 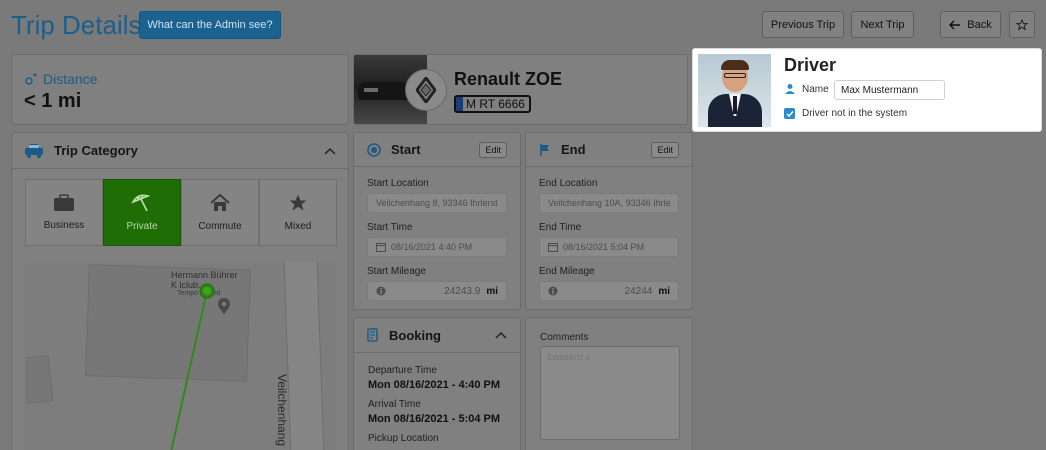 I want to click on start-mileage-unit: mi, so click(x=492, y=291).